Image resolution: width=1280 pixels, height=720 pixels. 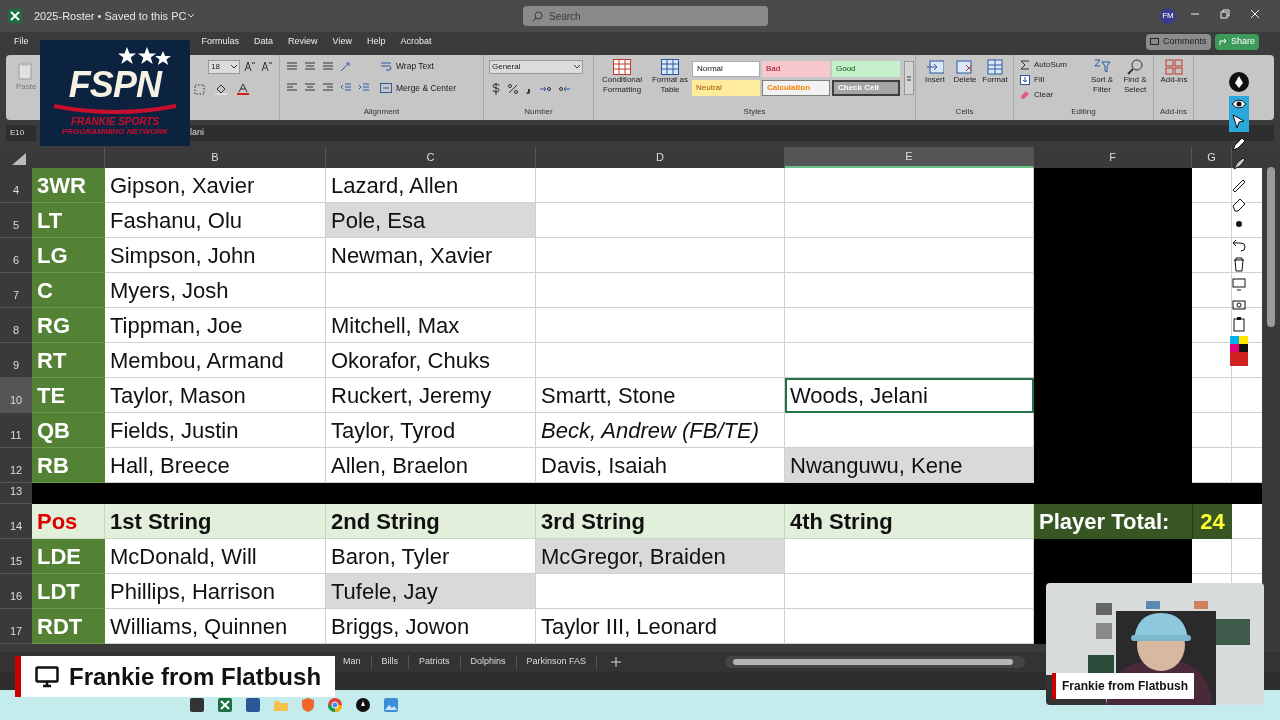 What do you see at coordinates (303, 42) in the screenshot?
I see `menu-tab: Review` at bounding box center [303, 42].